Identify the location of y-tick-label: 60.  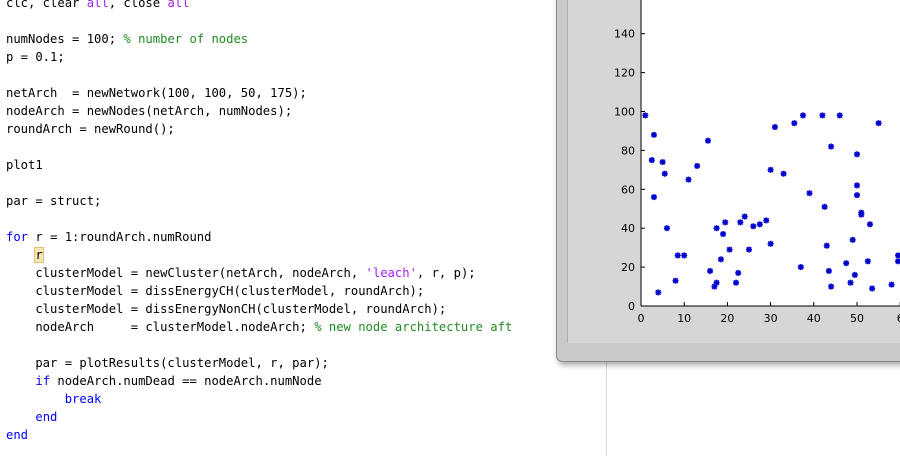
(628, 189).